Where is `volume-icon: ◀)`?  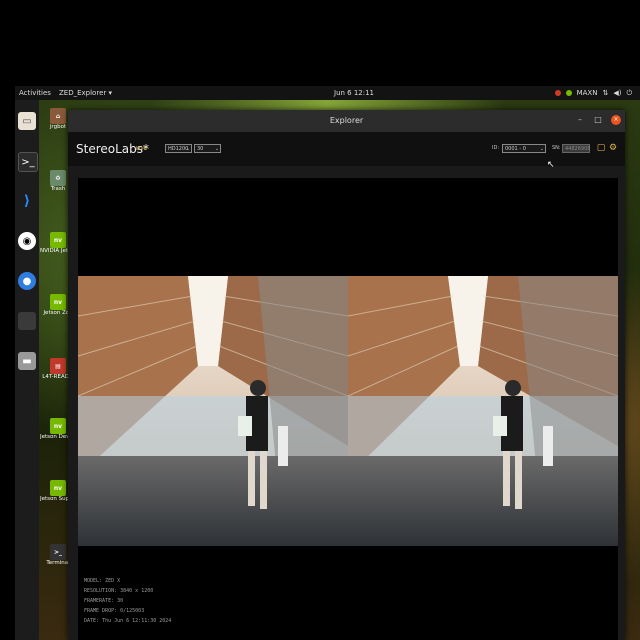
volume-icon: ◀) is located at coordinates (617, 93).